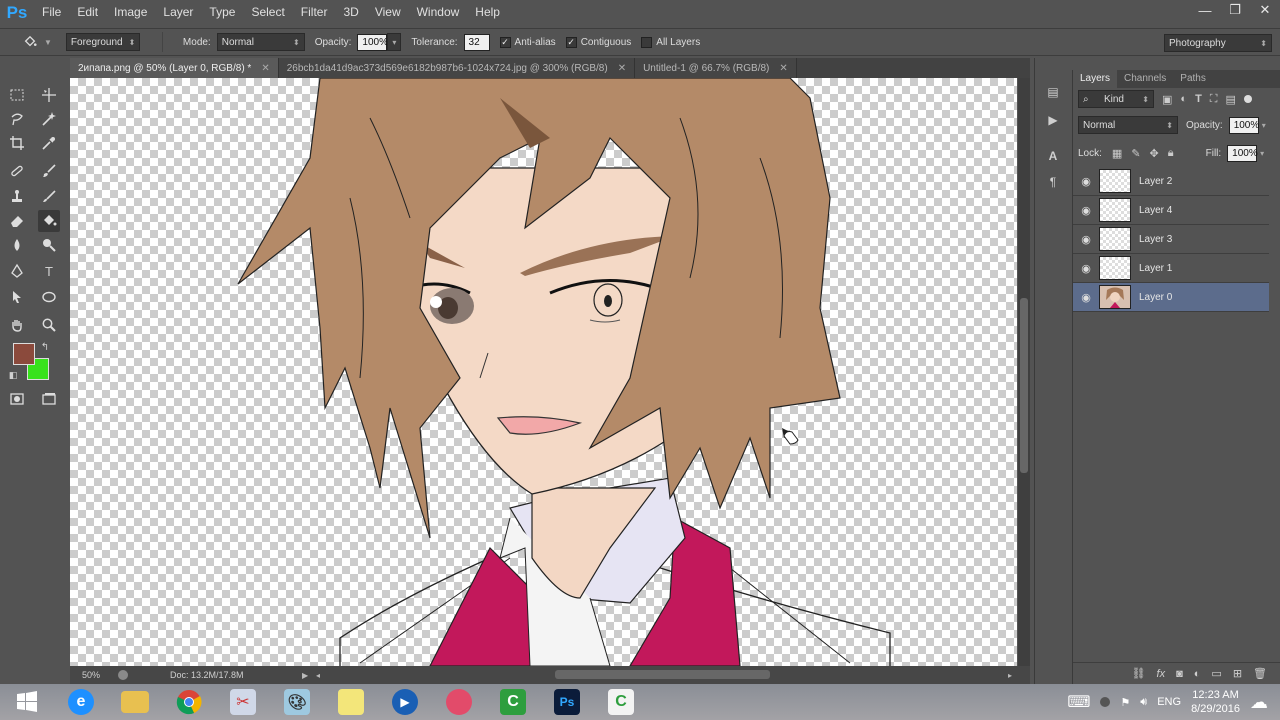 This screenshot has height=720, width=1280. Describe the element at coordinates (17, 399) in the screenshot. I see `quick-mask-icon` at that location.